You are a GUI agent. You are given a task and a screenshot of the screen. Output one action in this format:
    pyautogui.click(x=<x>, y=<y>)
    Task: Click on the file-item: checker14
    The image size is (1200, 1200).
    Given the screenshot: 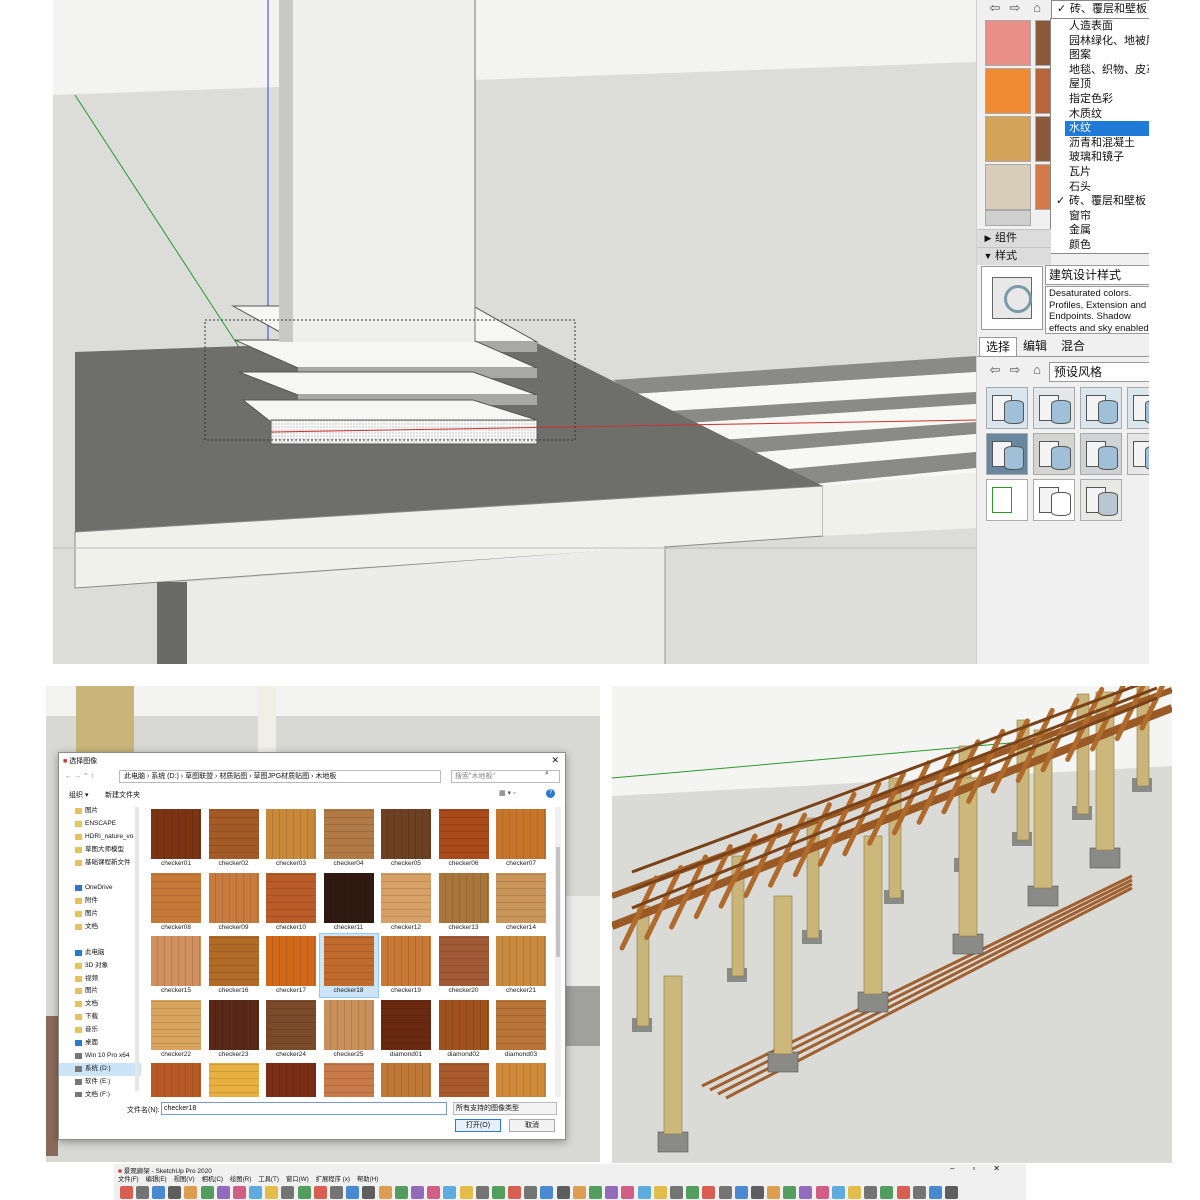 What is the action you would take?
    pyautogui.click(x=521, y=902)
    